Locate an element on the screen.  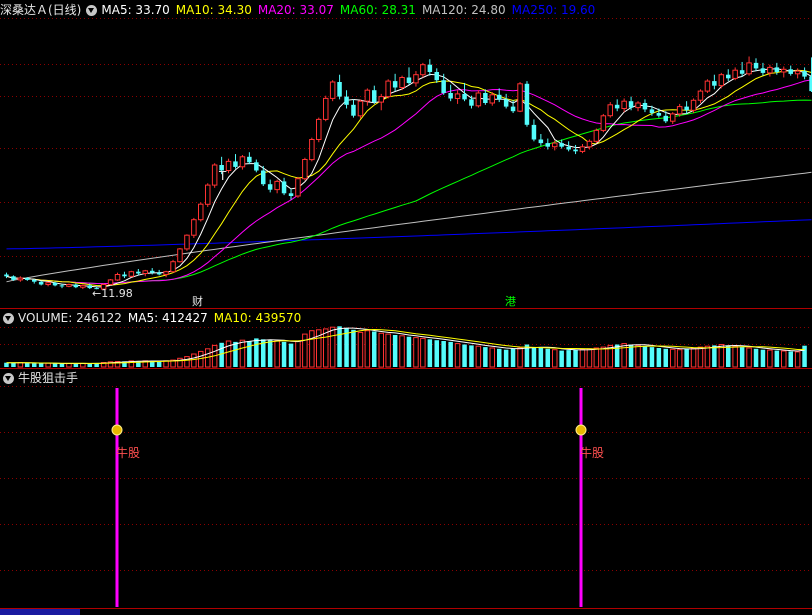
signal-bar is located at coordinates (581, 497).